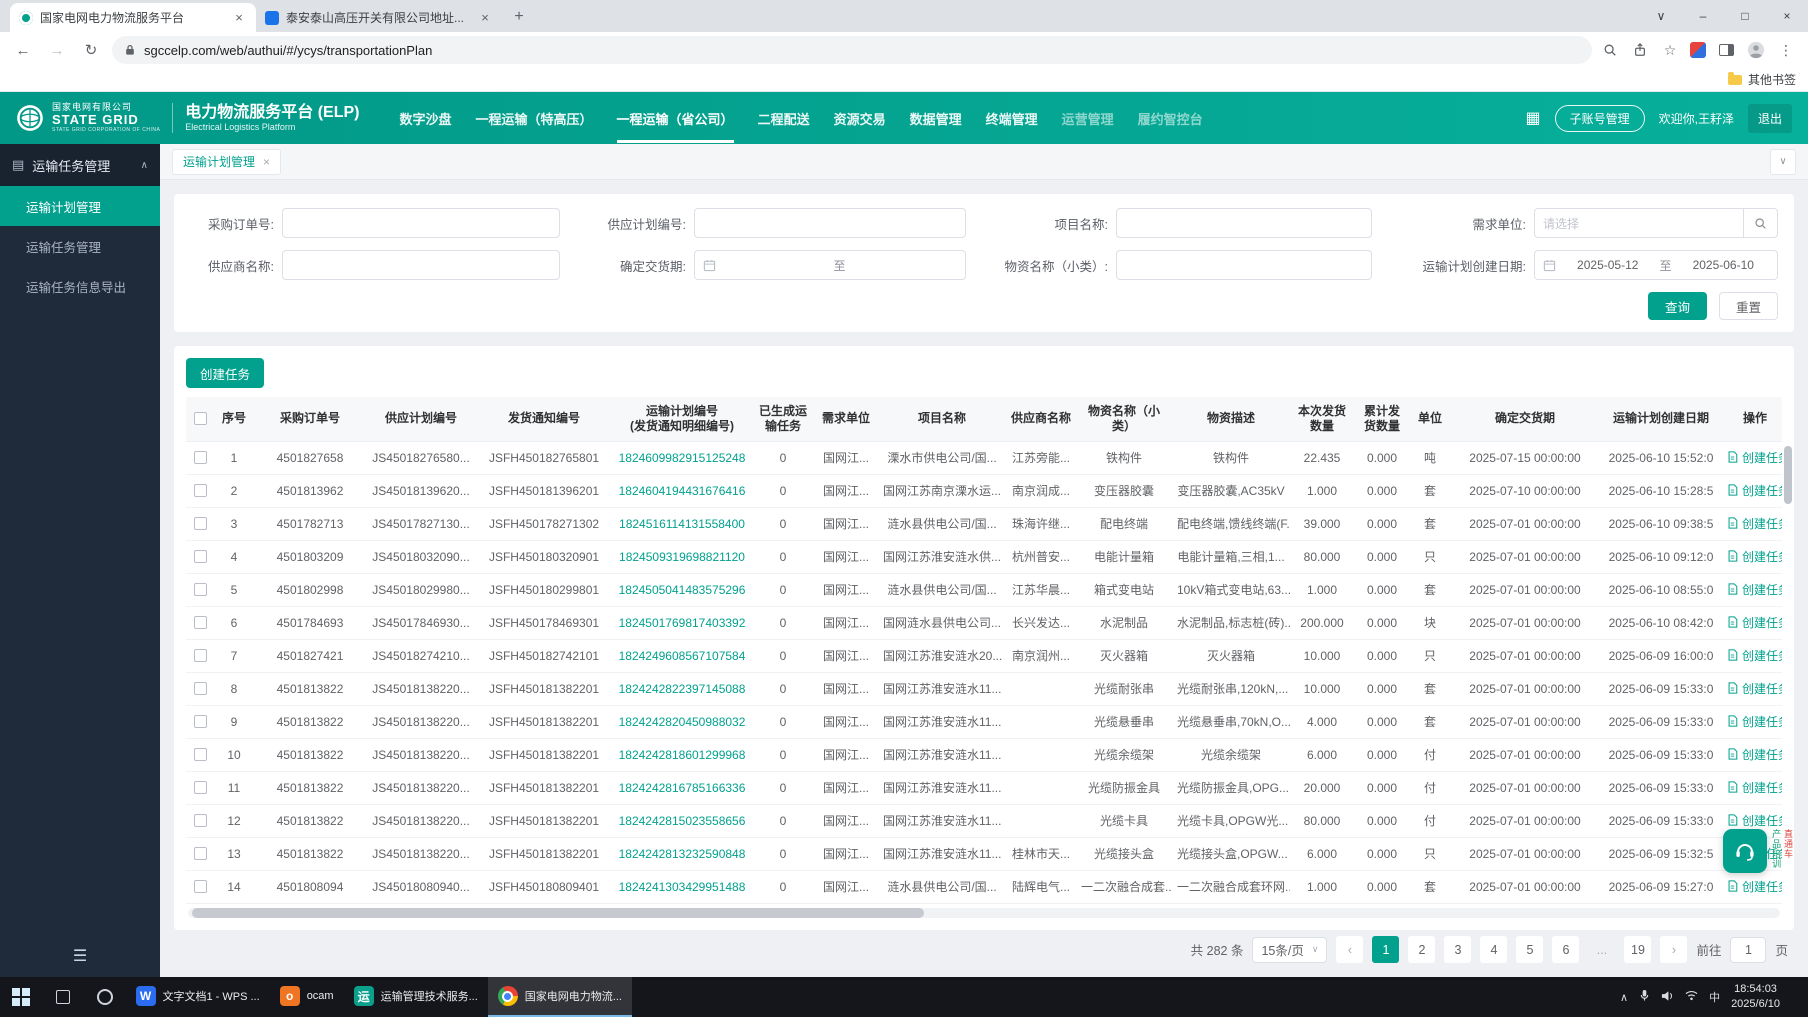  I want to click on nav-terminal-management: 终端管理, so click(1012, 118).